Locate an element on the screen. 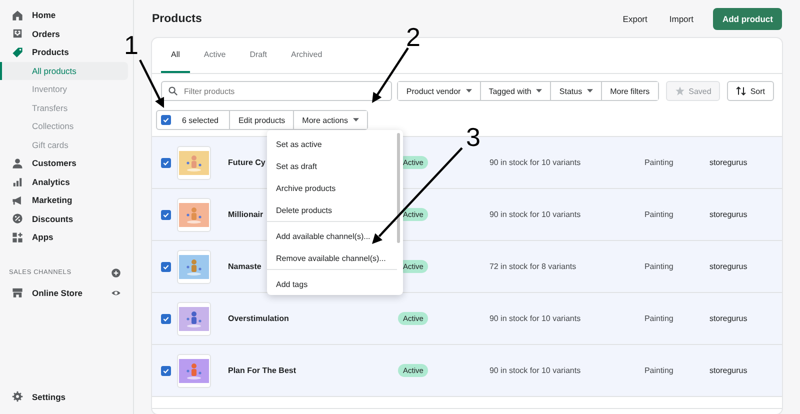 The height and width of the screenshot is (414, 800). menu-item: Add tags is located at coordinates (332, 284).